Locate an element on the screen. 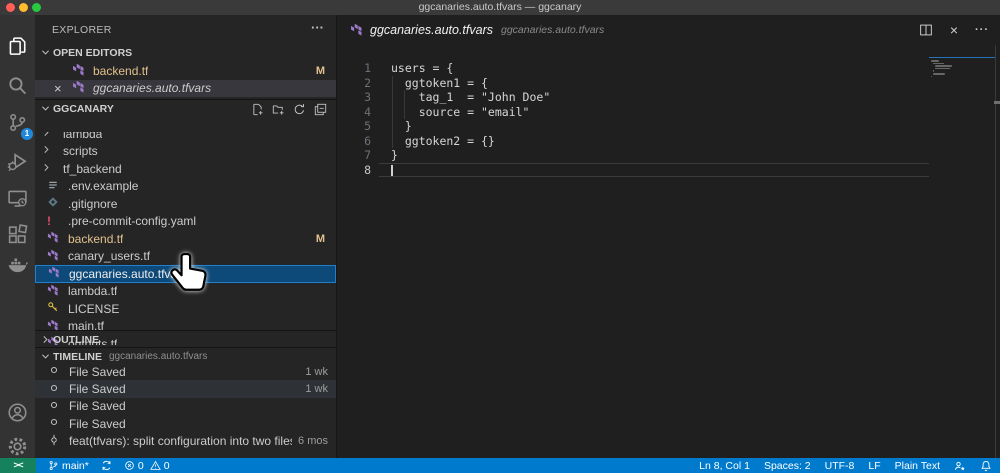 The width and height of the screenshot is (1000, 473). status-bar-right: Ln 8, Col 1 Spaces: 2 UTF-8 LF Plain Text is located at coordinates (845, 466).